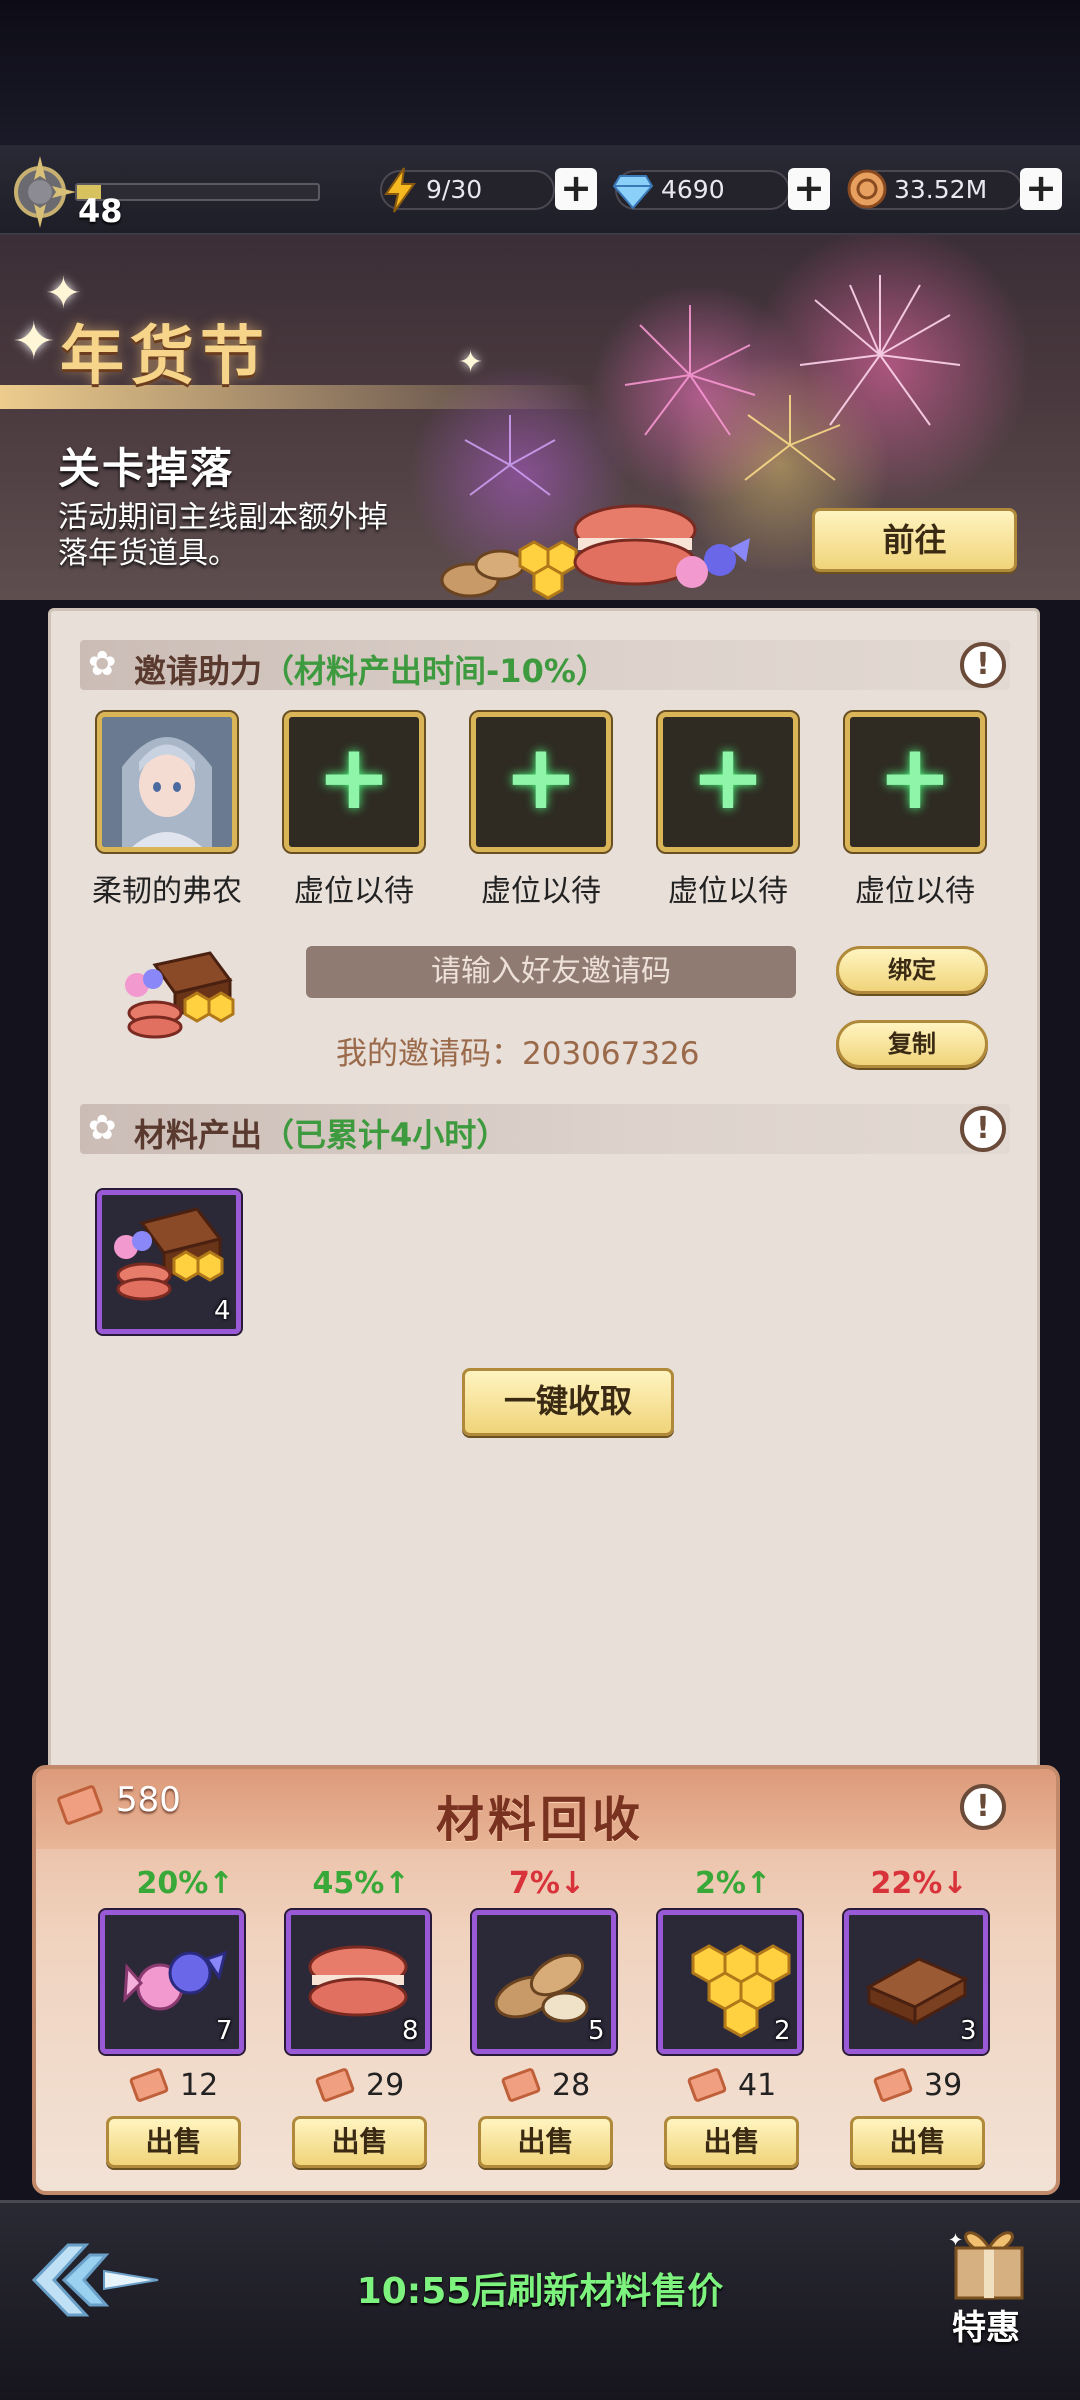 The height and width of the screenshot is (2400, 1080). I want to click on recycle-item-price: 39, so click(943, 2085).